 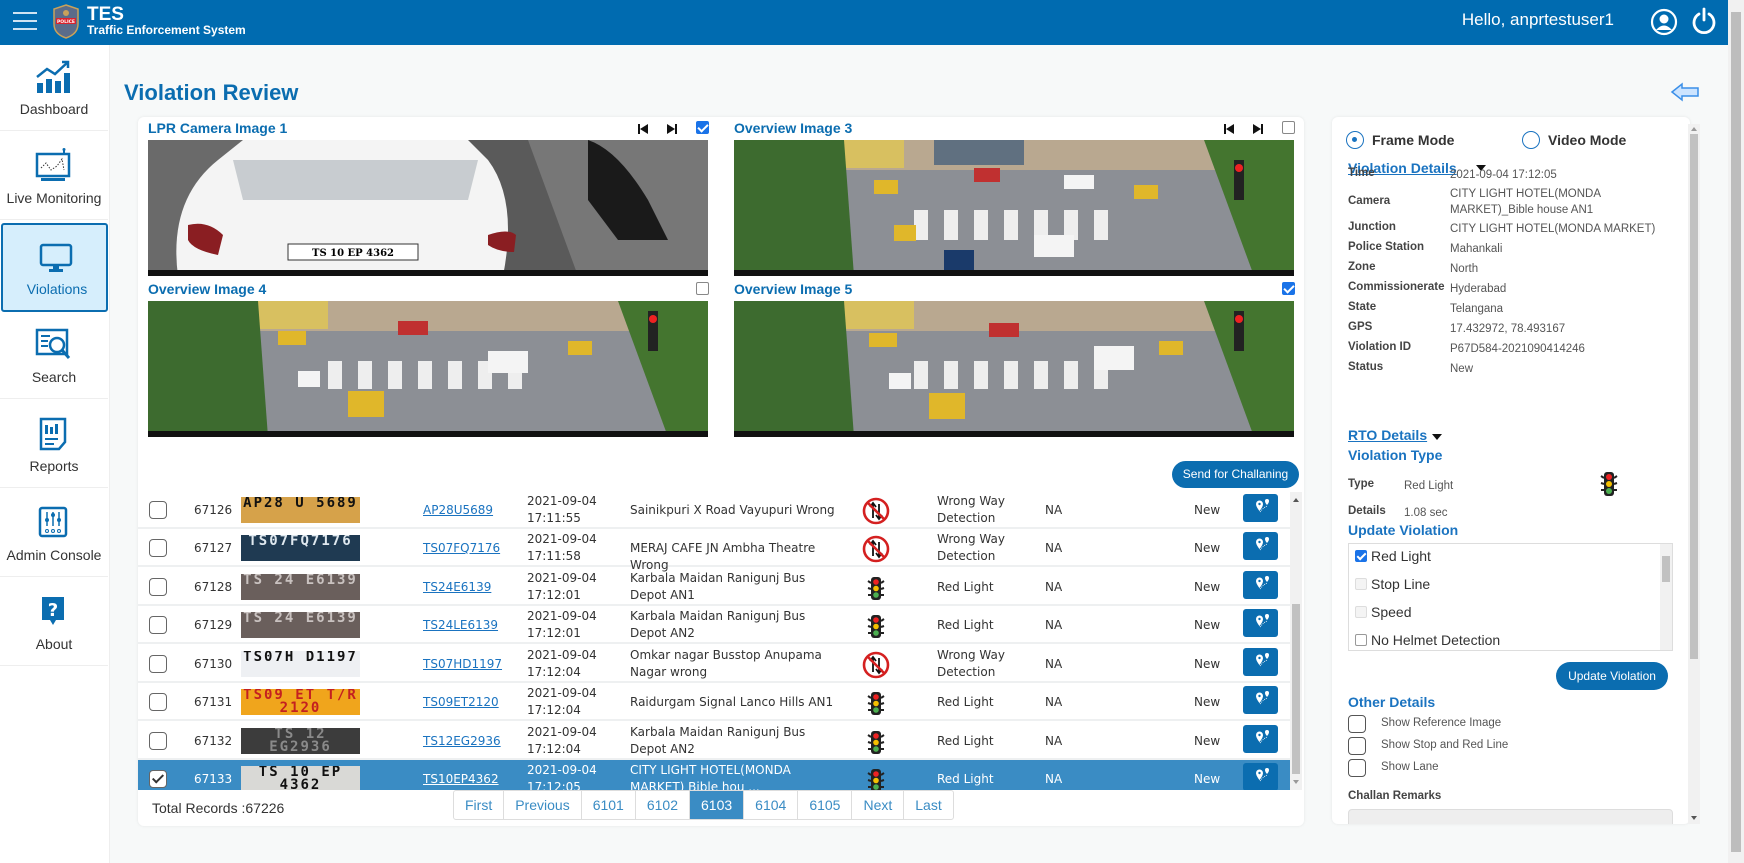 I want to click on sidebar-item-admin-console: Admin Console, so click(x=54, y=534).